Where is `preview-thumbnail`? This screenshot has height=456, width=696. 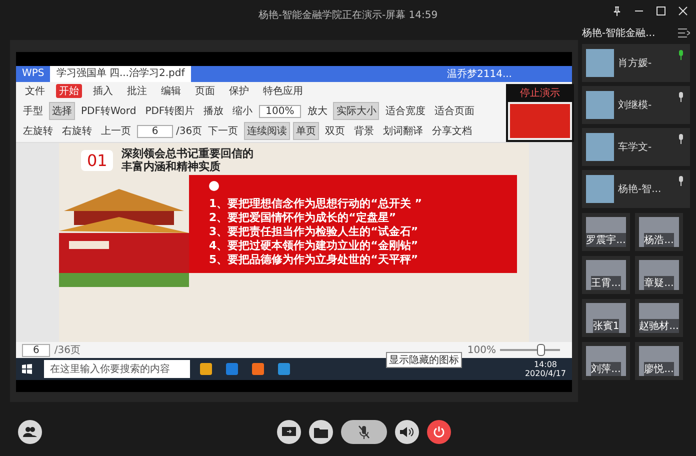
preview-thumbnail is located at coordinates (540, 121).